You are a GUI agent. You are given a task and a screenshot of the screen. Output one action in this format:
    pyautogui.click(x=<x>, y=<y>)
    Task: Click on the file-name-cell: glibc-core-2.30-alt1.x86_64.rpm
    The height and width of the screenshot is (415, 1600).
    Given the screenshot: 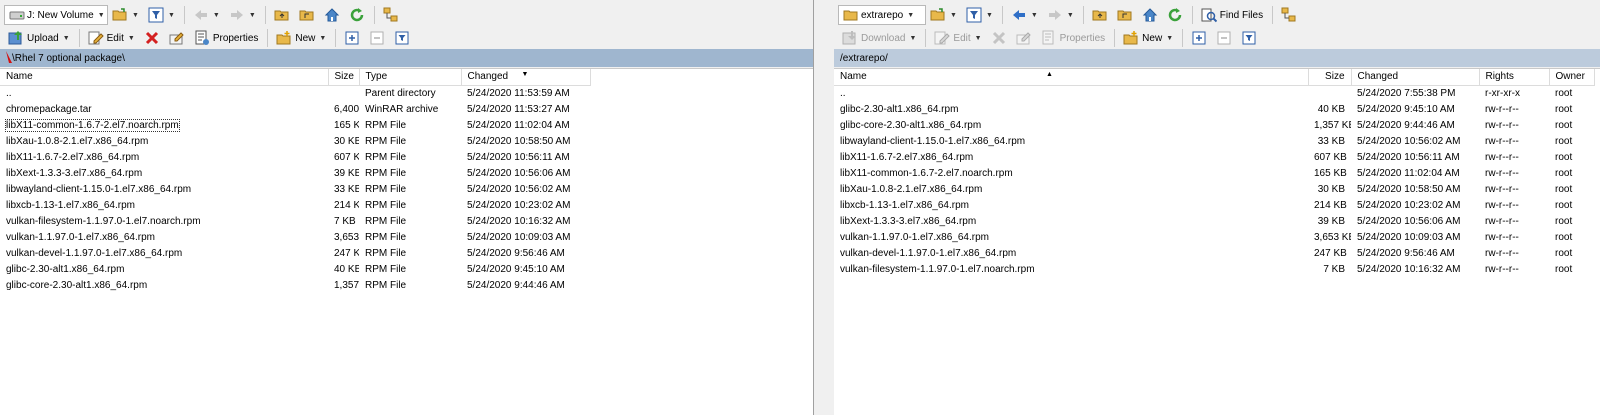 What is the action you would take?
    pyautogui.click(x=1071, y=125)
    